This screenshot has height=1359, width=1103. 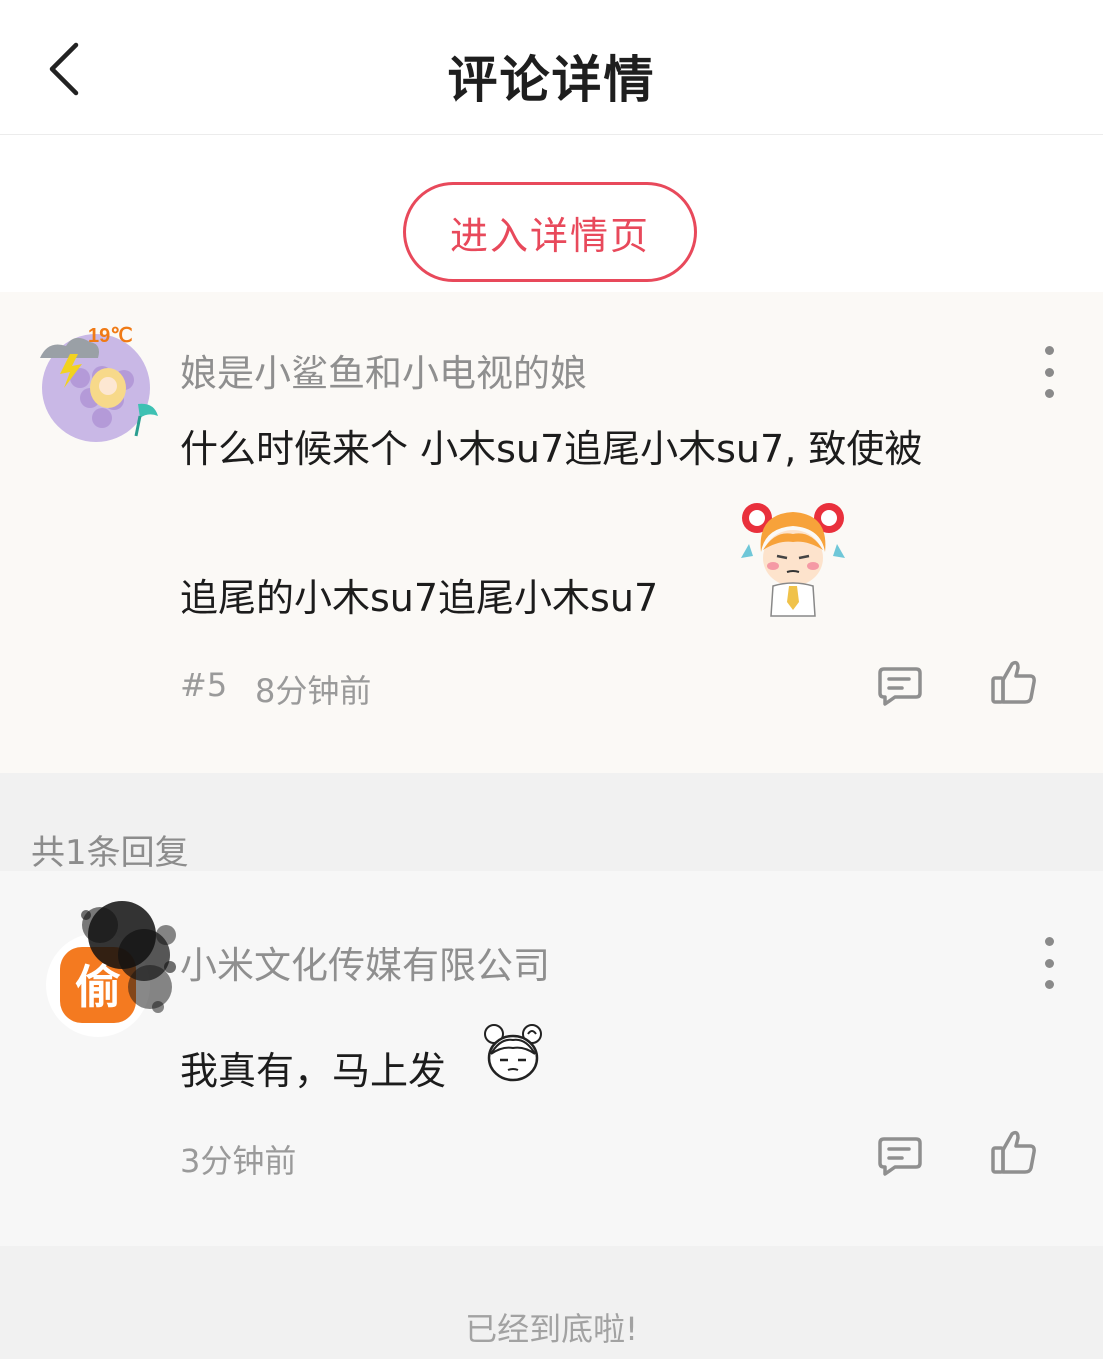 I want to click on comment-time: 8分钟前, so click(x=313, y=691).